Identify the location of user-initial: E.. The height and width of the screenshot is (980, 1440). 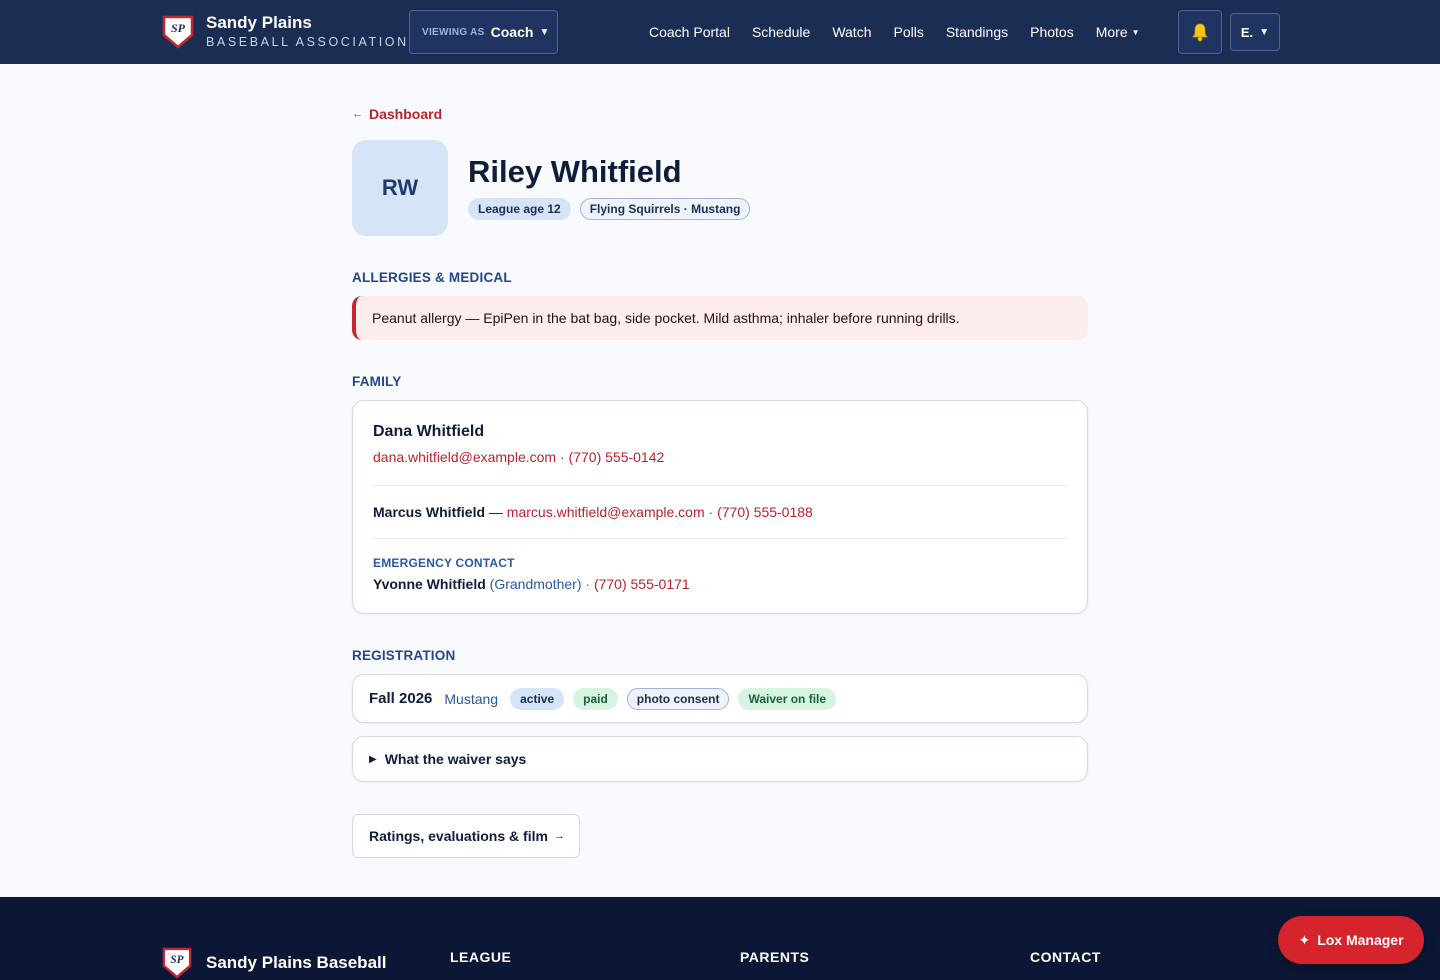
(1247, 32).